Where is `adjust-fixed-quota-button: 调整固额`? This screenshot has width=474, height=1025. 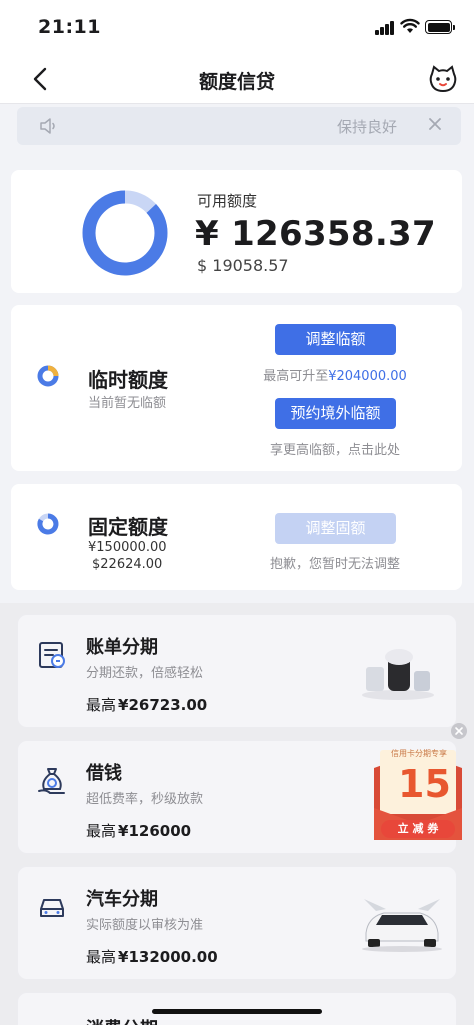 adjust-fixed-quota-button: 调整固额 is located at coordinates (335, 528).